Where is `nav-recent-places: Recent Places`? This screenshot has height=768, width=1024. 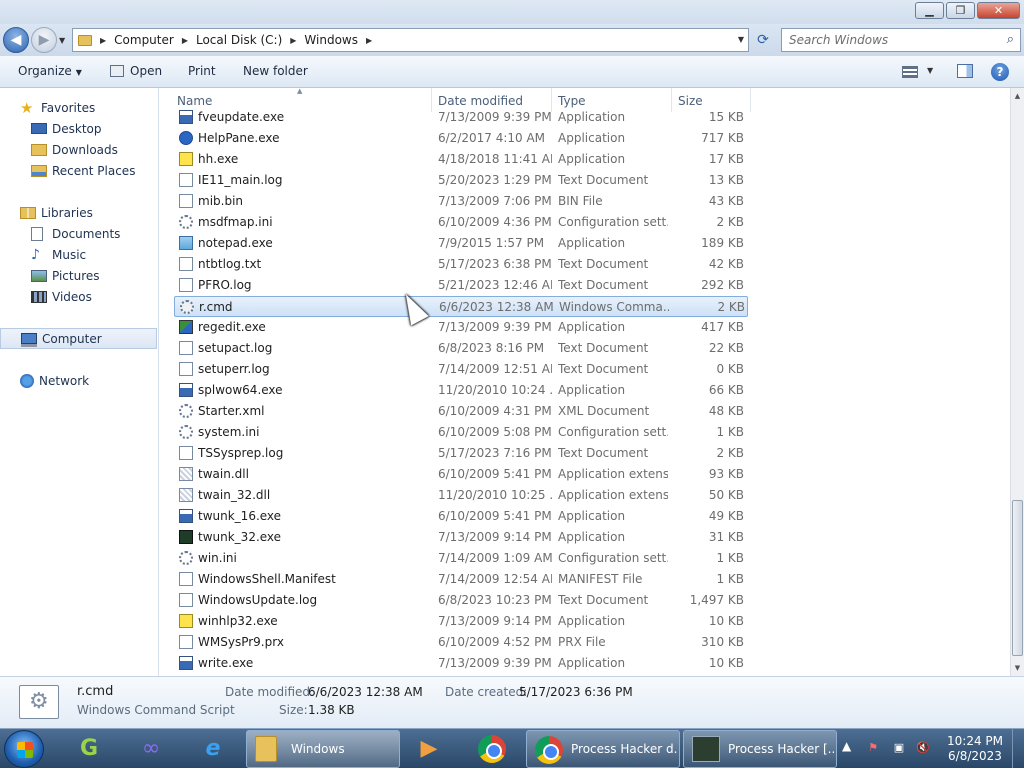 nav-recent-places: Recent Places is located at coordinates (78, 170).